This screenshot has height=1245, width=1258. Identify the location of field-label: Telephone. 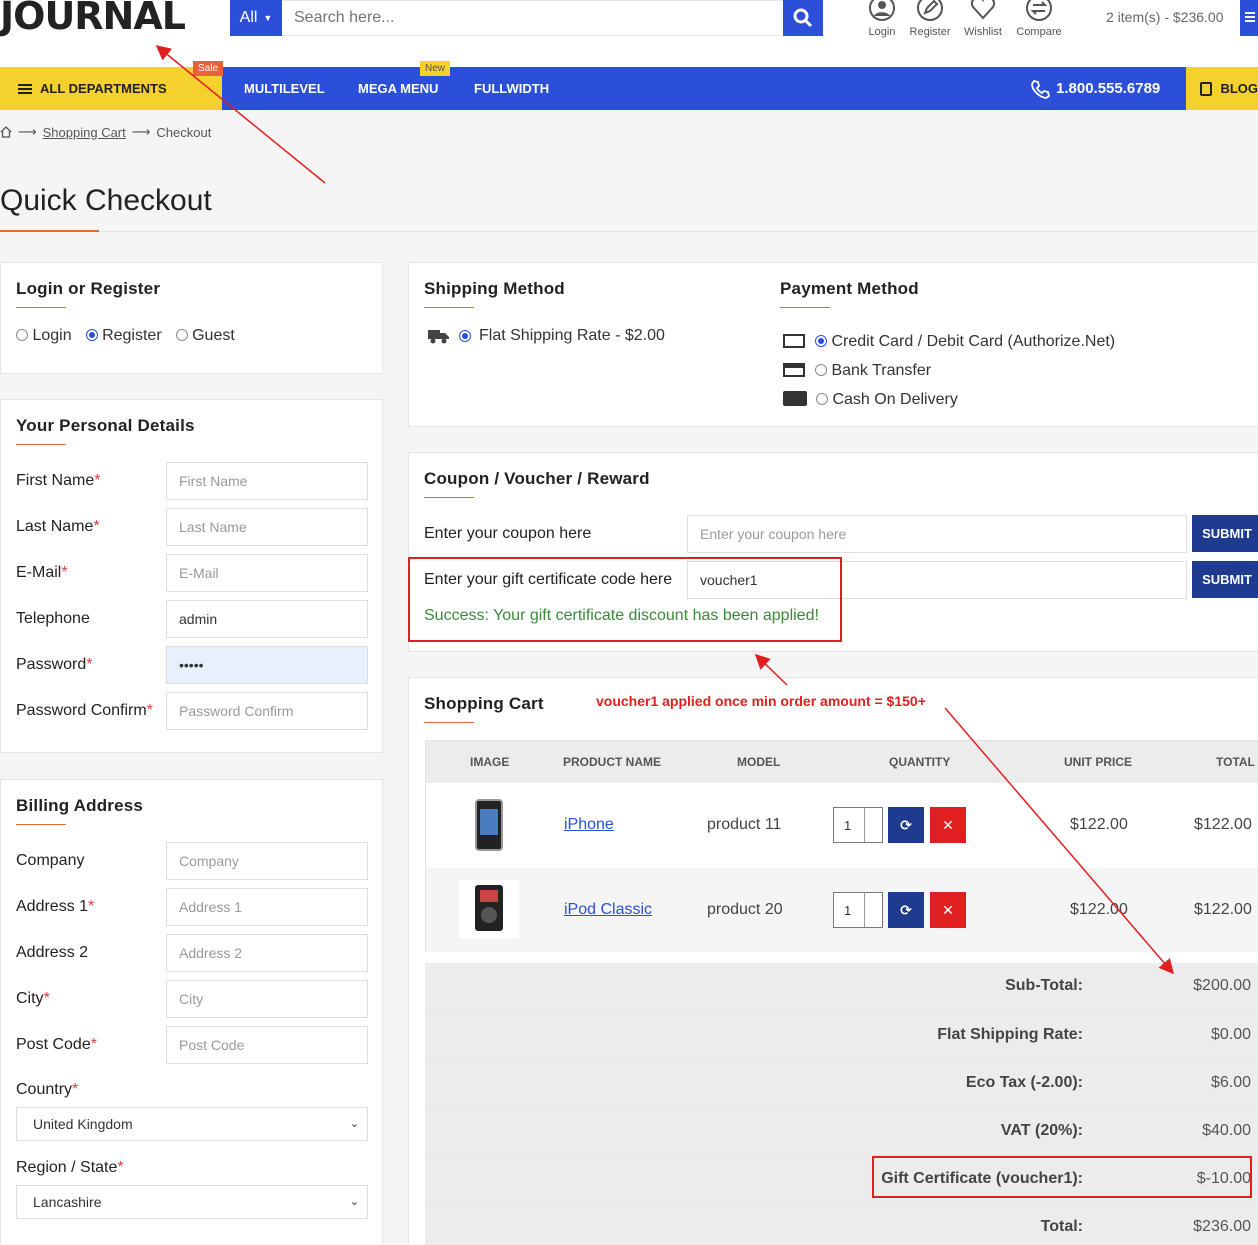
(53, 618).